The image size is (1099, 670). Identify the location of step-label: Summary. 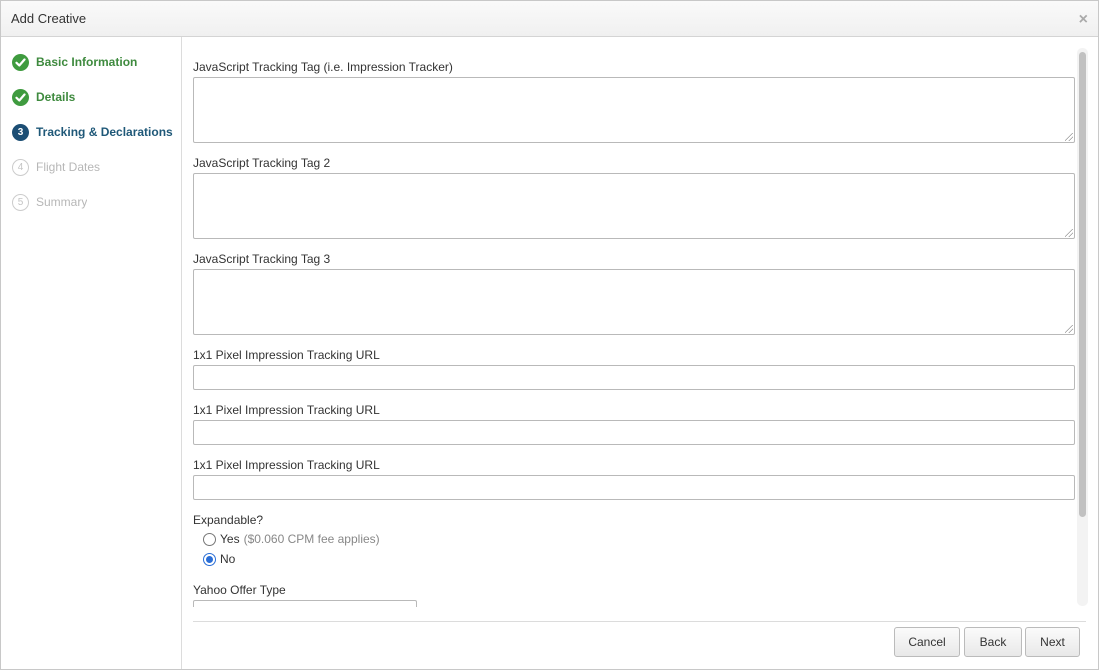
(62, 202).